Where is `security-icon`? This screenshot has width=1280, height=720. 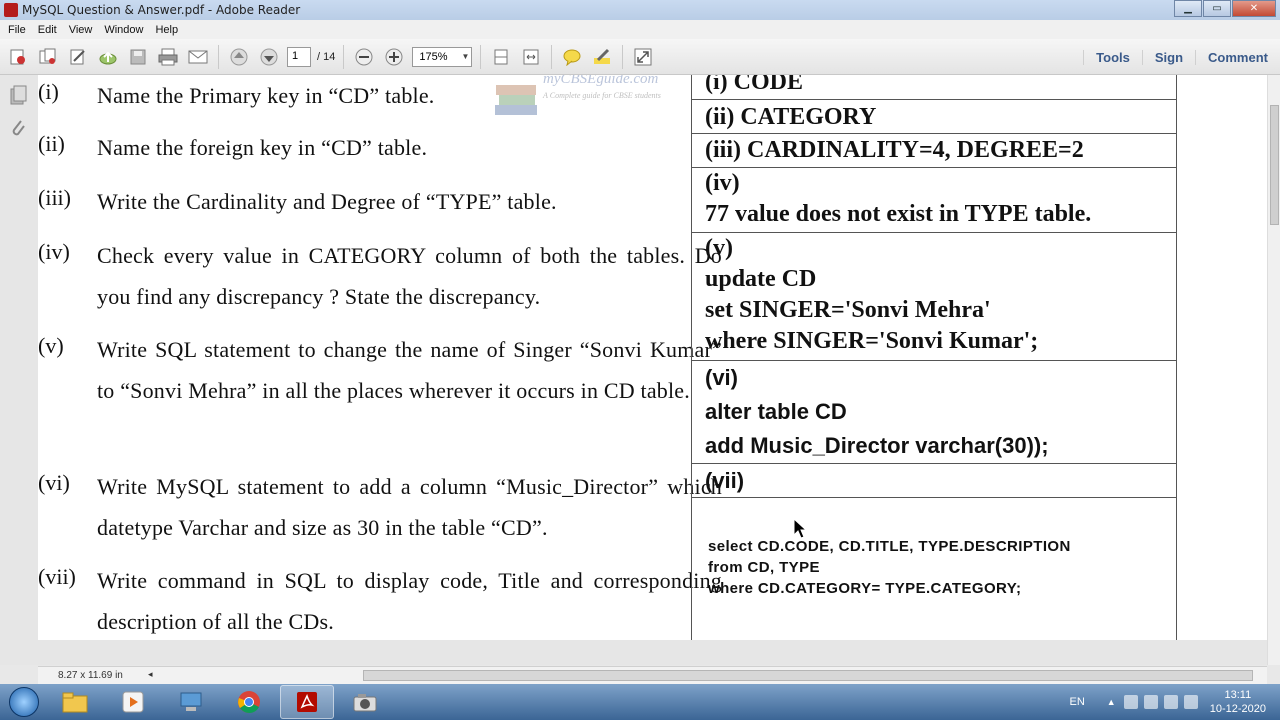 security-icon is located at coordinates (1150, 702).